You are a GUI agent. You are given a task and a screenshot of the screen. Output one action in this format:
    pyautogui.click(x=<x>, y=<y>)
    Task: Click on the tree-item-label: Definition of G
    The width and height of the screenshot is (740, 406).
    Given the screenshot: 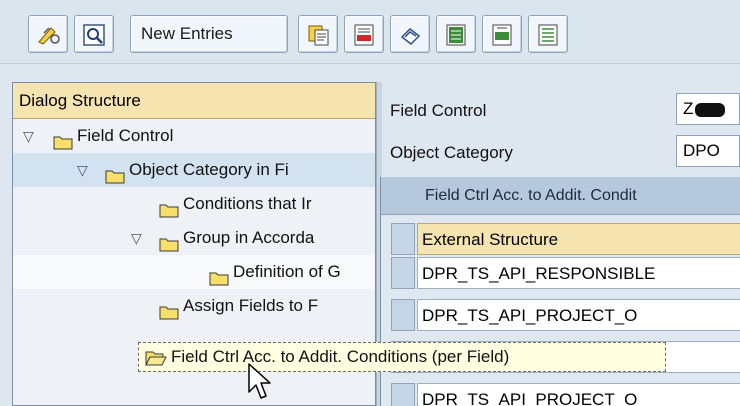 What is the action you would take?
    pyautogui.click(x=287, y=271)
    